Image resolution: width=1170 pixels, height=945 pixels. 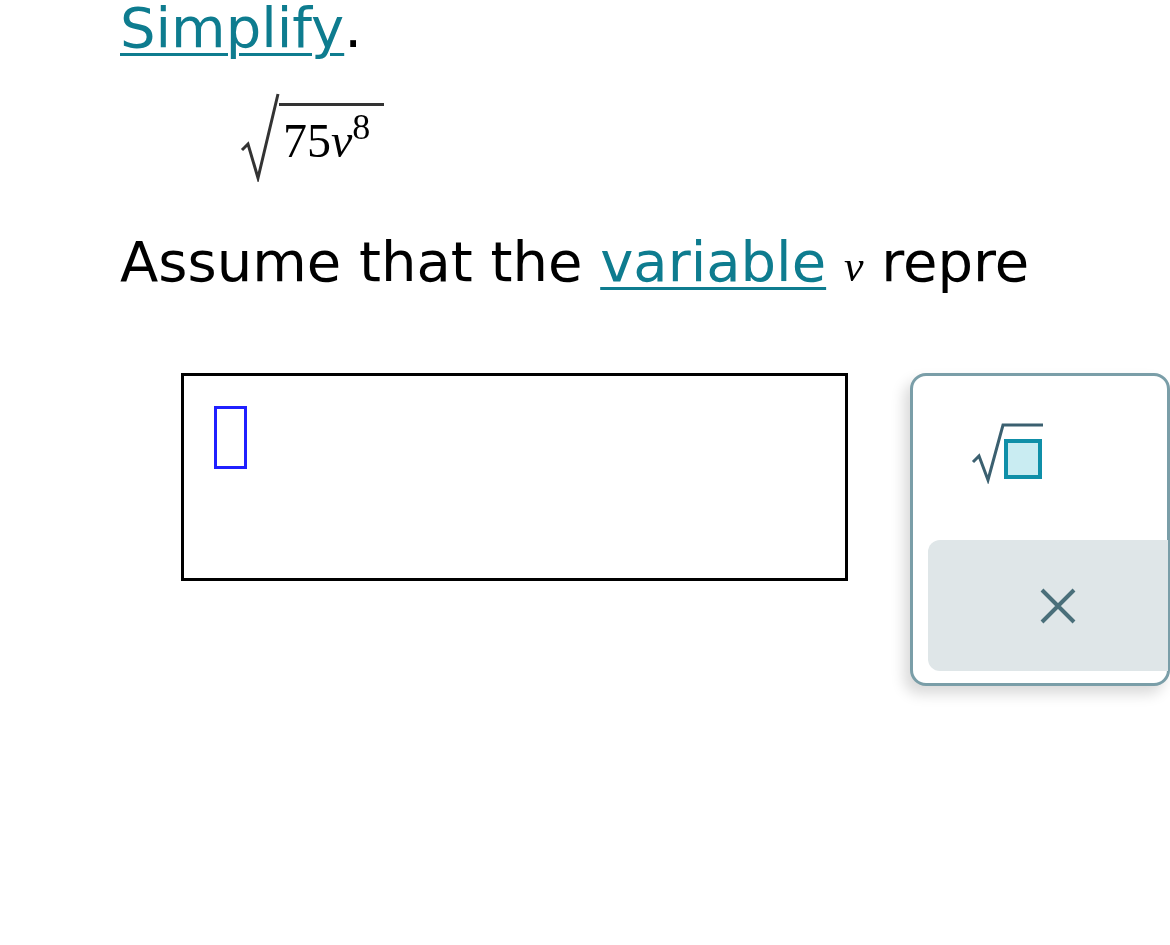 I want to click on close-icon, so click(x=1058, y=605).